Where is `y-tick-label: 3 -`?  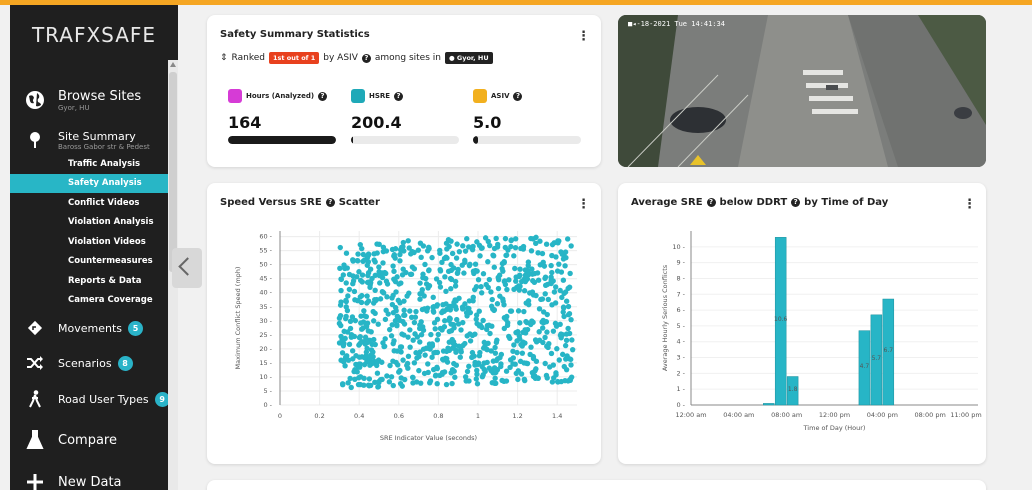
y-tick-label: 3 - is located at coordinates (680, 358).